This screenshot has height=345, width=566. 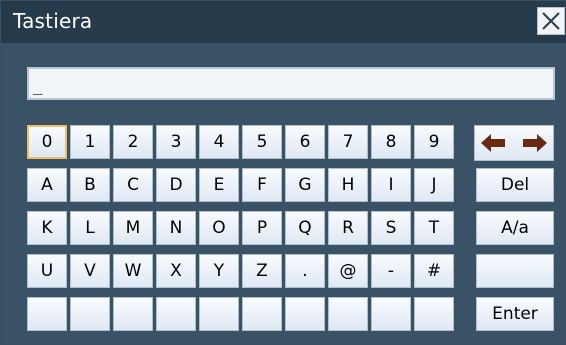 I want to click on key-Z: Z, so click(x=262, y=271).